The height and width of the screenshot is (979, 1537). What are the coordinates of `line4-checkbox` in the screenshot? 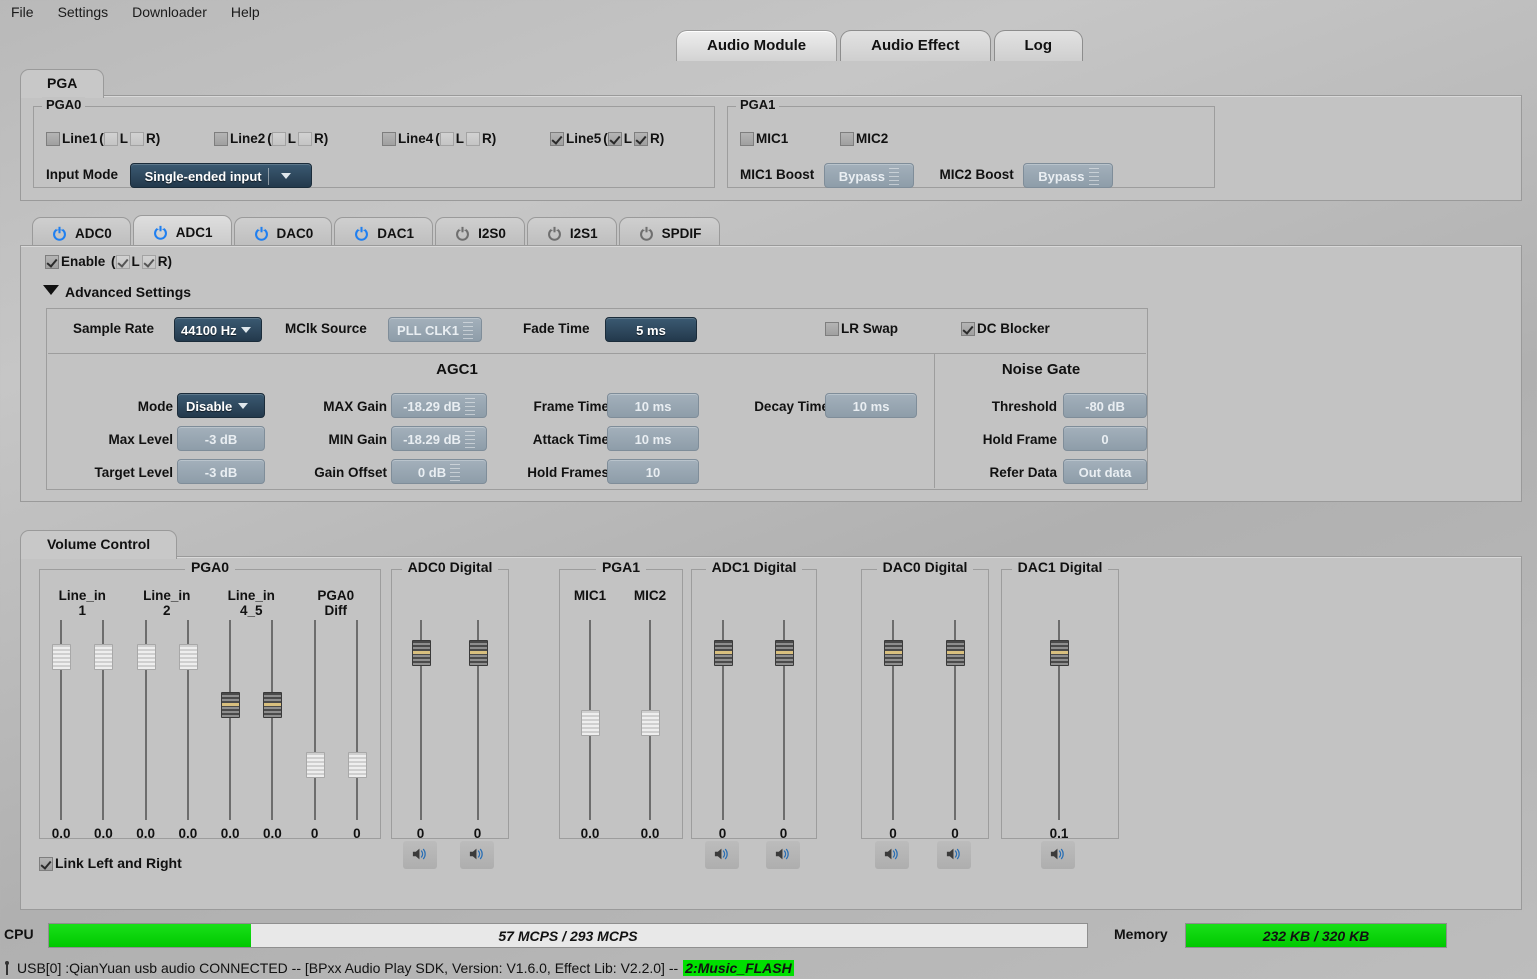 It's located at (389, 139).